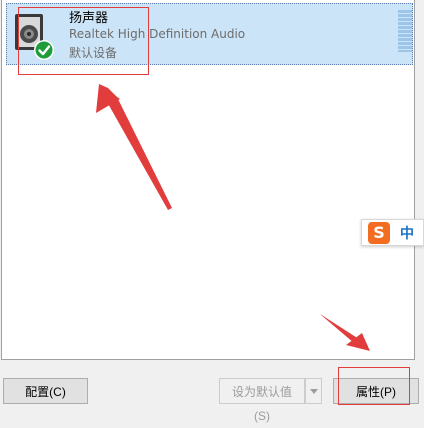  I want to click on ime-logo-icon: S, so click(379, 233).